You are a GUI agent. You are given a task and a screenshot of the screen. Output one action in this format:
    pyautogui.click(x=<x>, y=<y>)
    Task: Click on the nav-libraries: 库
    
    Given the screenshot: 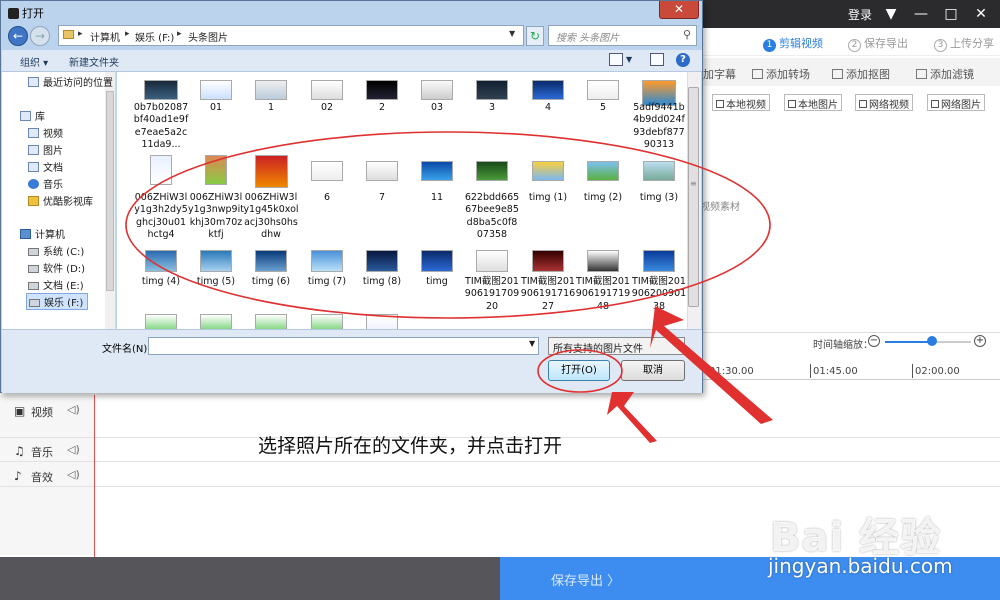 What is the action you would take?
    pyautogui.click(x=32, y=115)
    